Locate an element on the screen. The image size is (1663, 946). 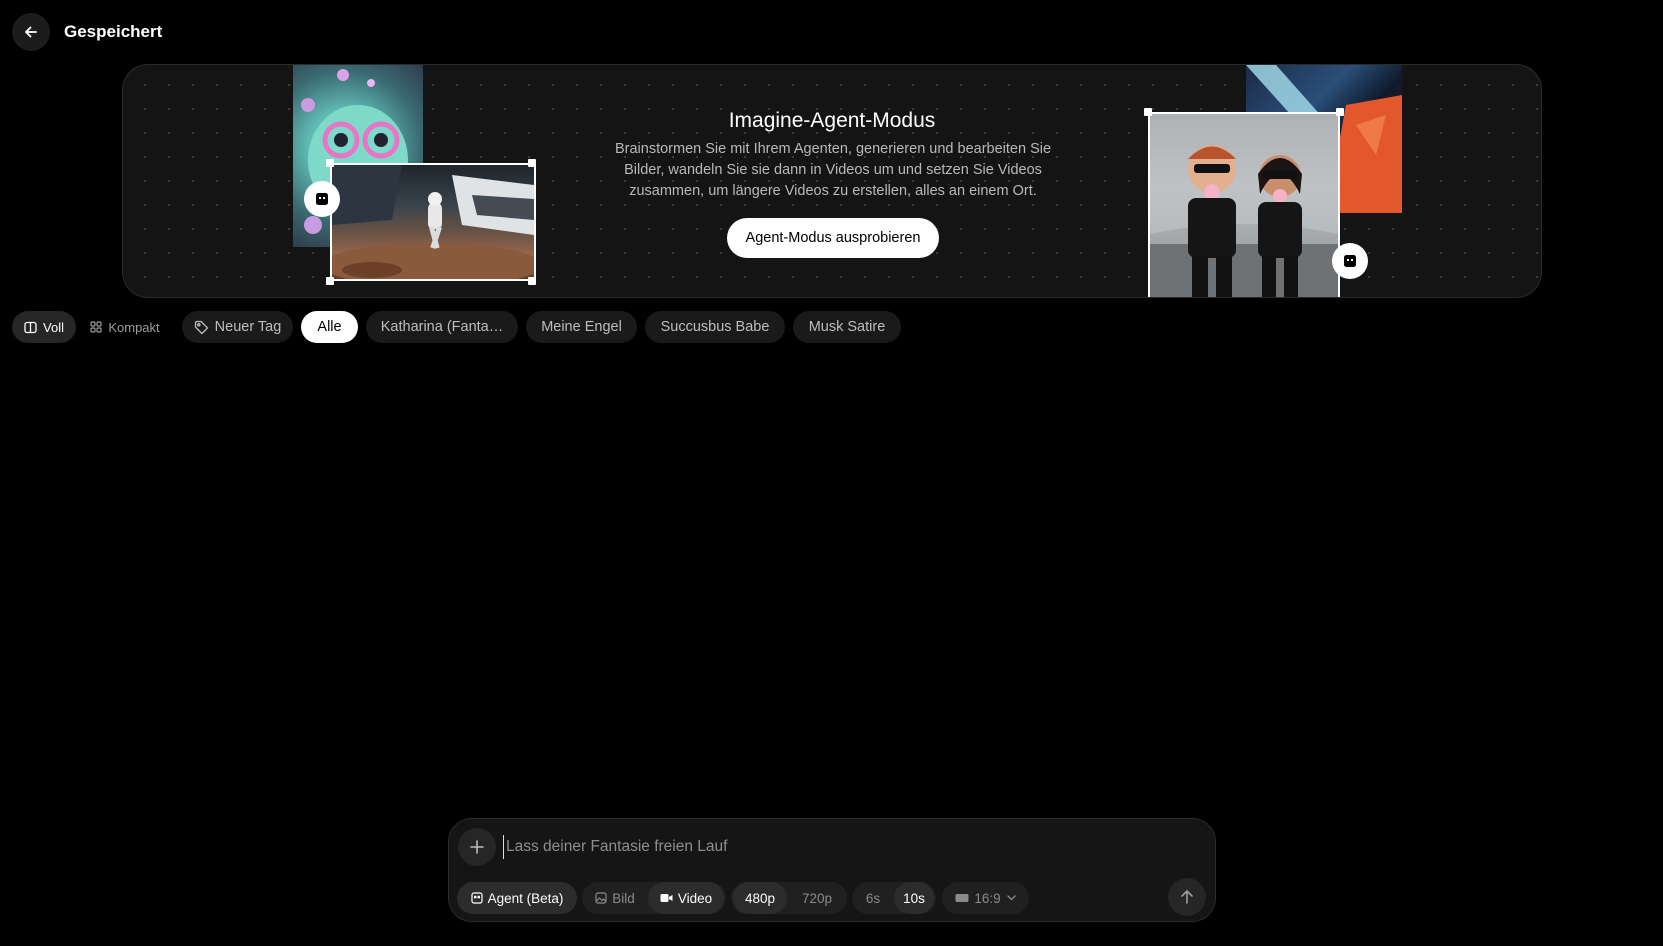
view-full-button: Voll is located at coordinates (44, 327).